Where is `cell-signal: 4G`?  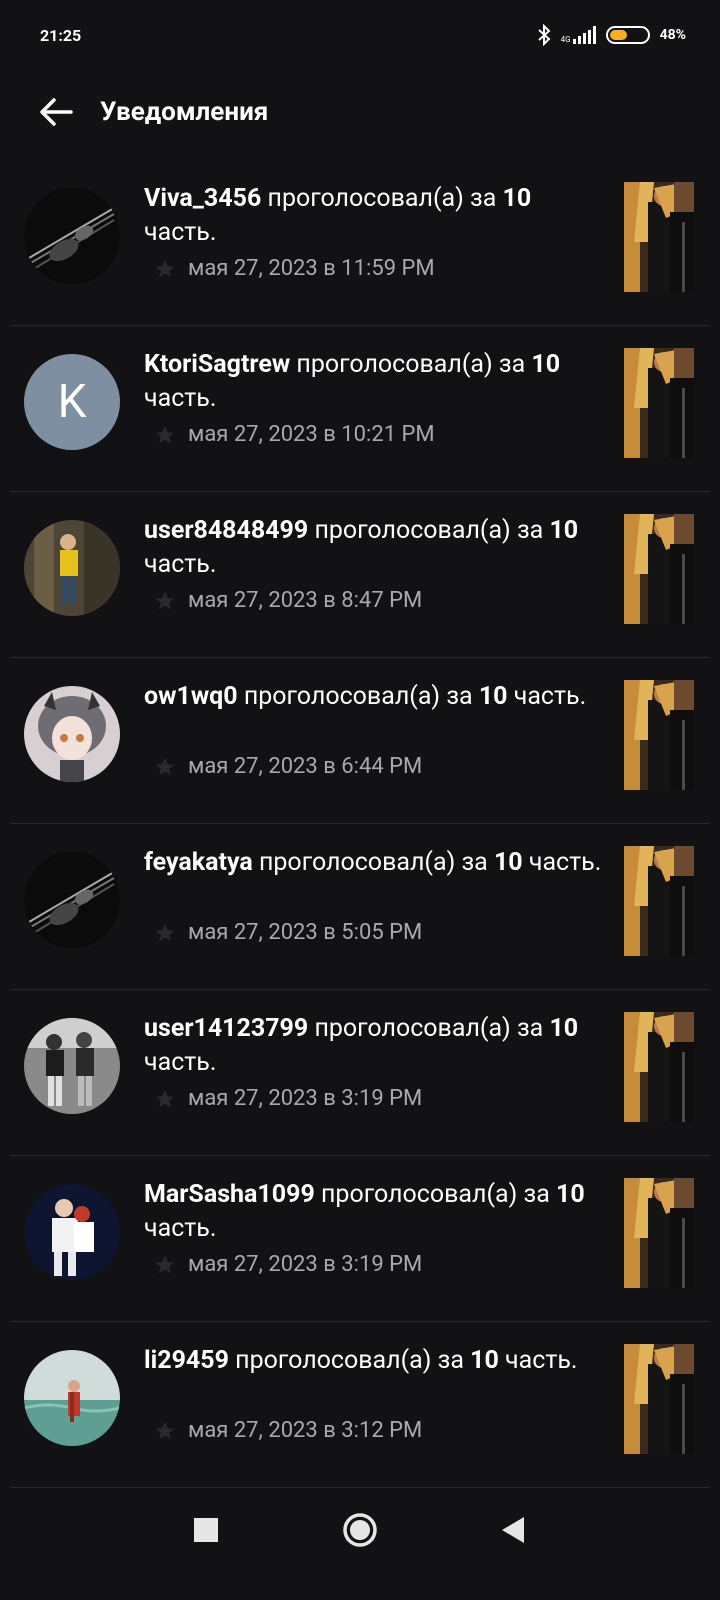
cell-signal: 4G is located at coordinates (578, 35).